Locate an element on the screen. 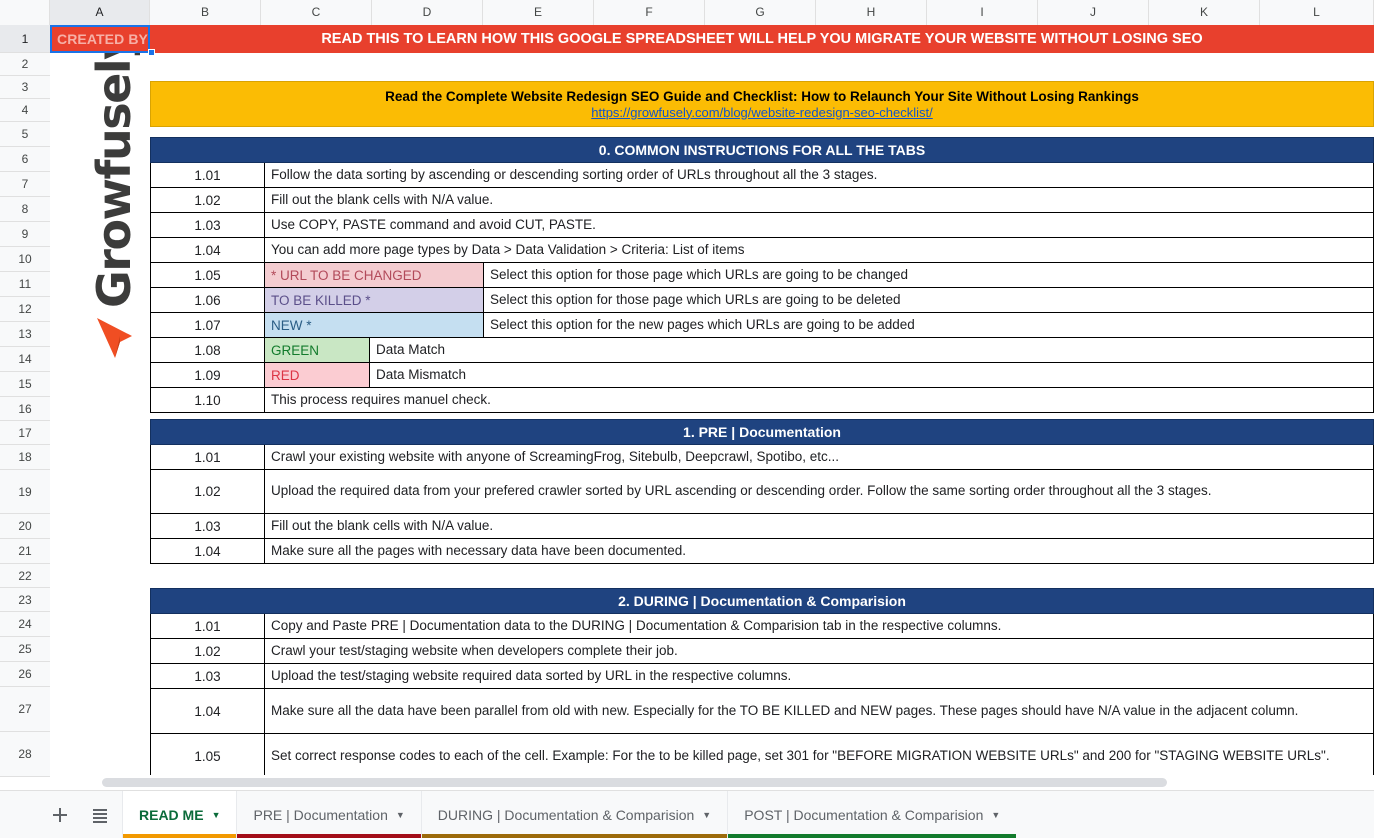 This screenshot has width=1374, height=838. row-header-22: 22 is located at coordinates (25, 576).